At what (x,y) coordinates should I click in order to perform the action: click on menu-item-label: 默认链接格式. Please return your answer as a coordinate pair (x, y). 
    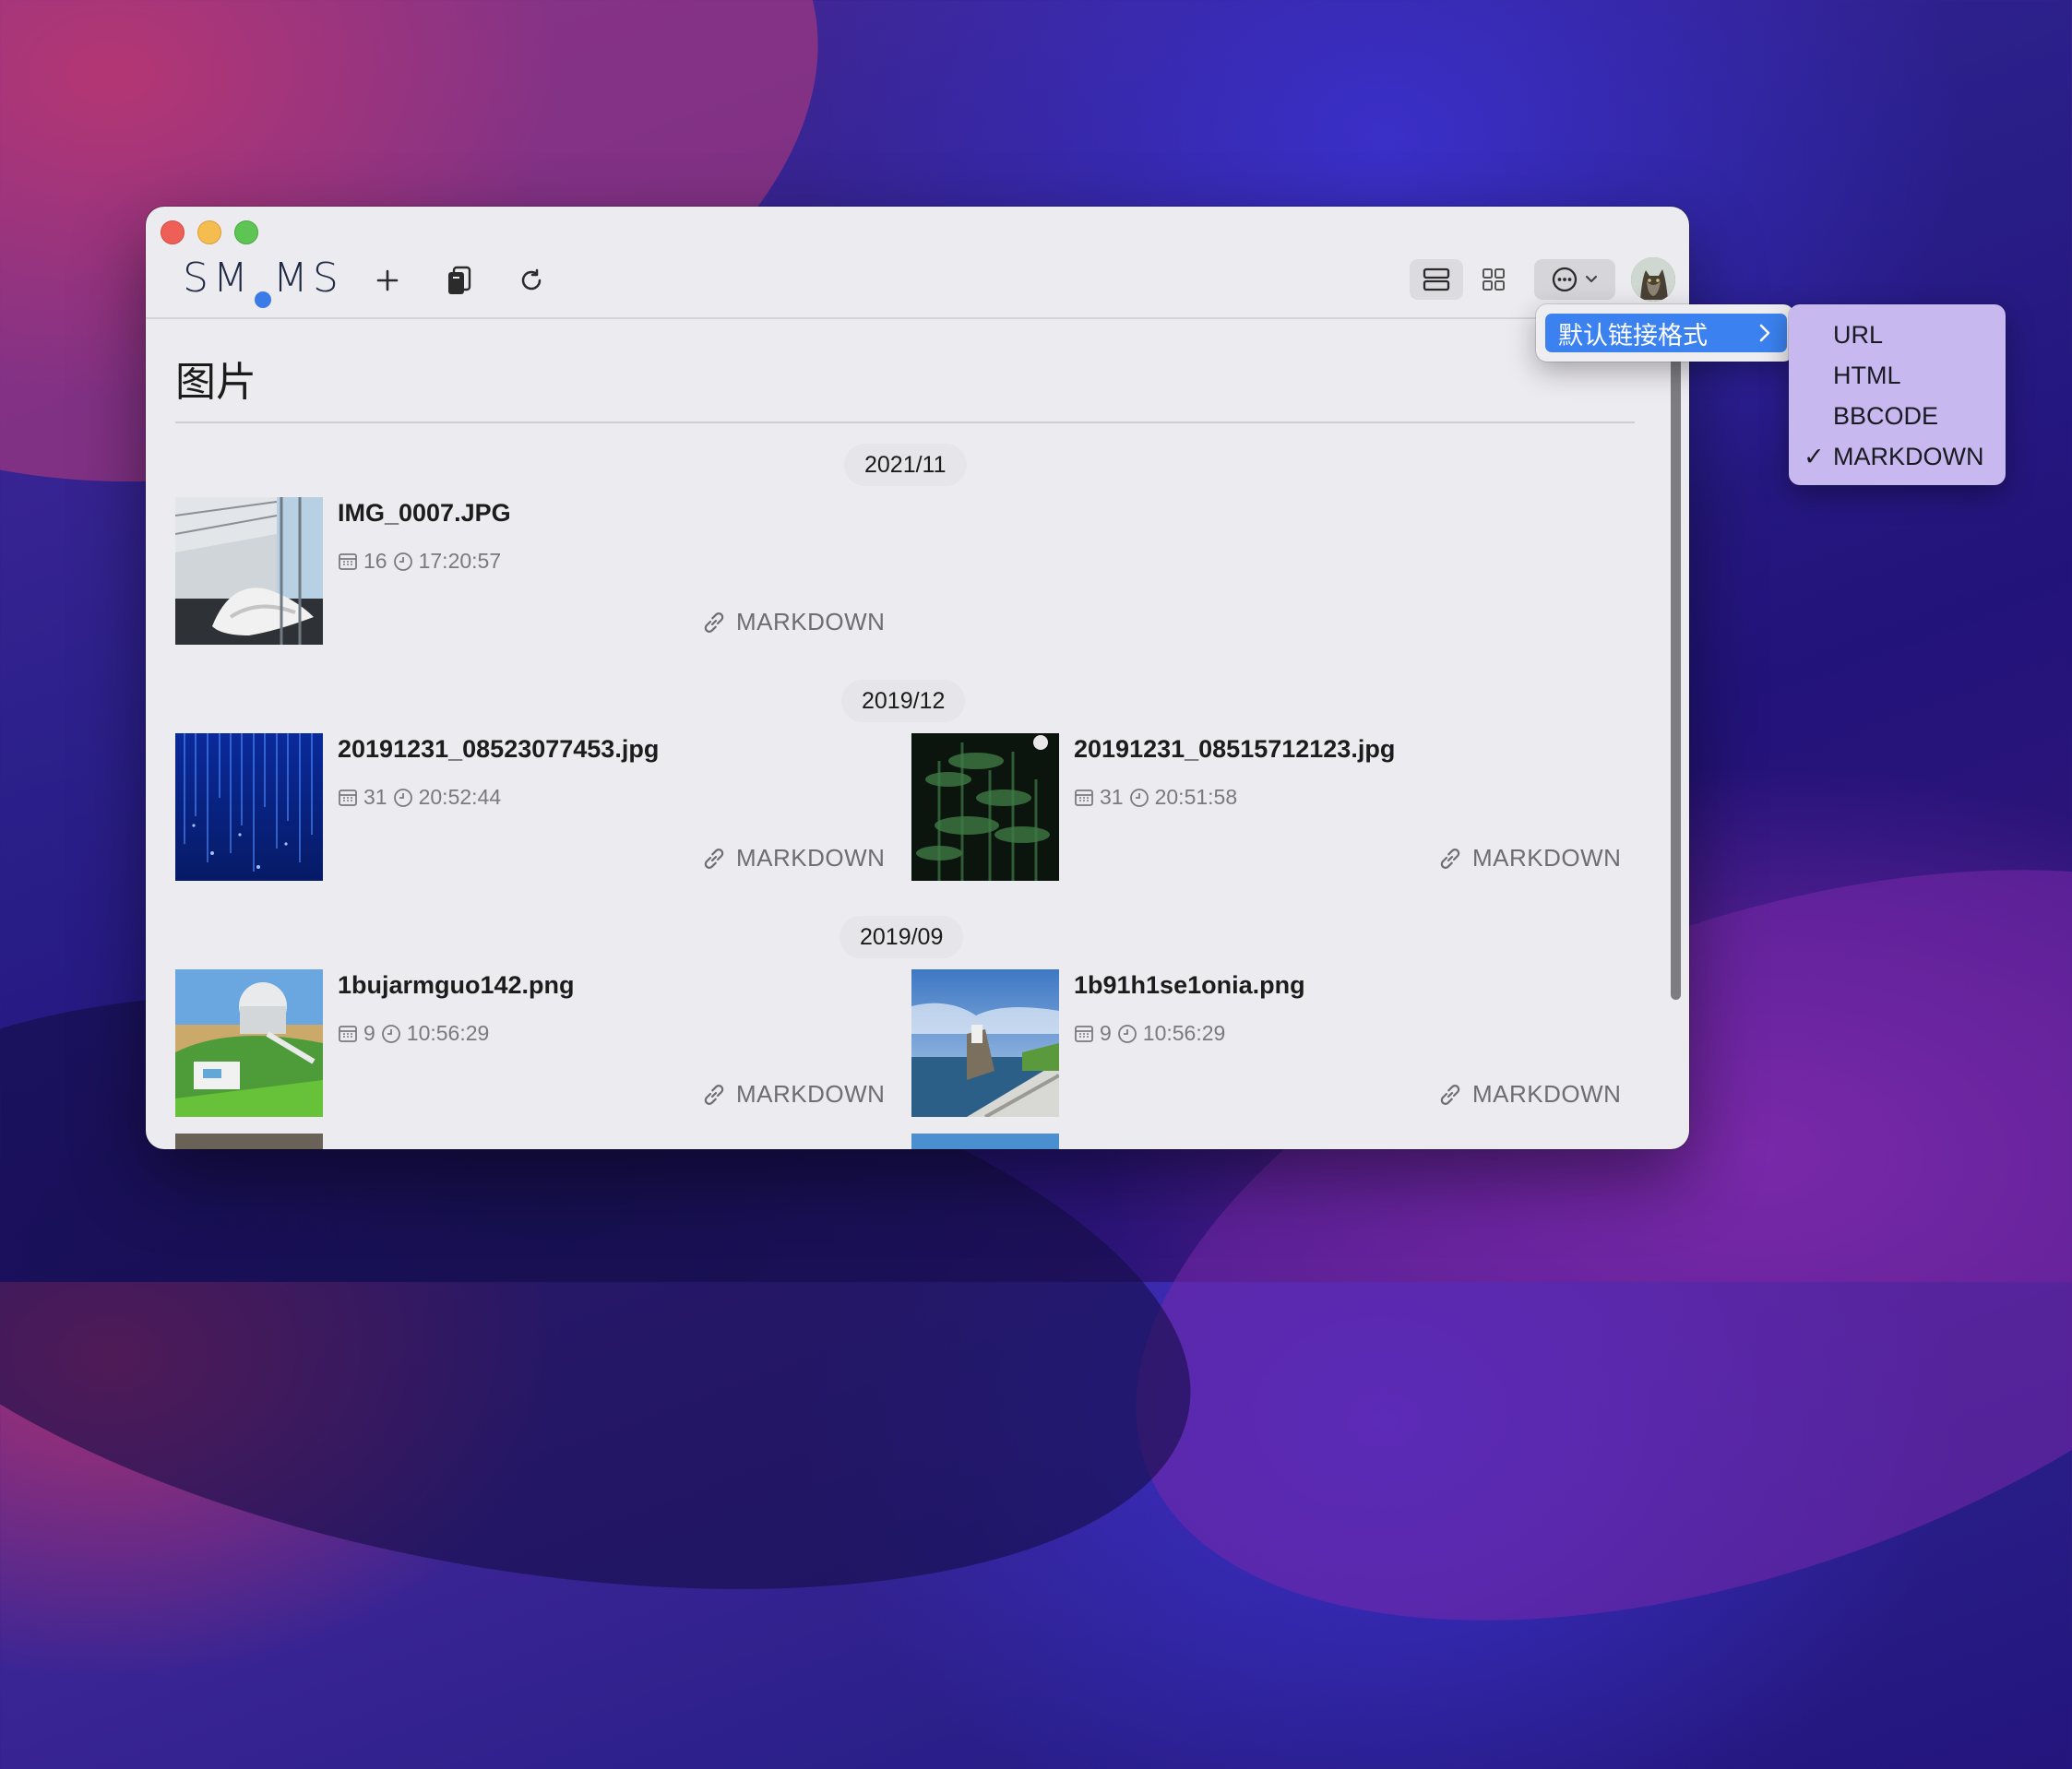
    Looking at the image, I should click on (1633, 335).